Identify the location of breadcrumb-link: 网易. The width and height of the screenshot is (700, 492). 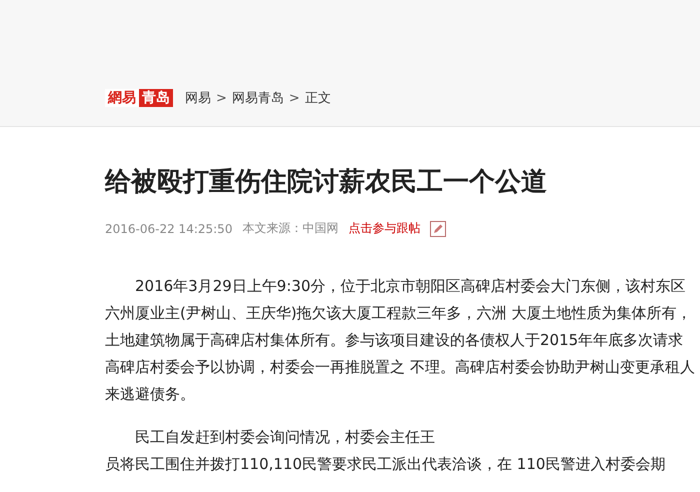
(198, 98).